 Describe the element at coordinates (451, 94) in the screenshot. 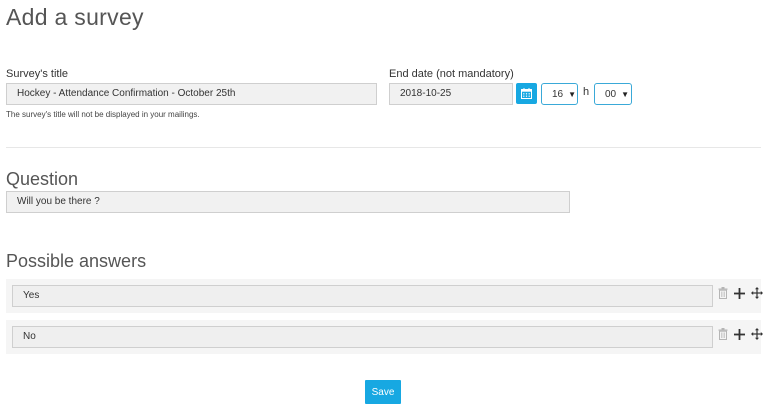

I see `end-date-input: 2018-10-25` at that location.